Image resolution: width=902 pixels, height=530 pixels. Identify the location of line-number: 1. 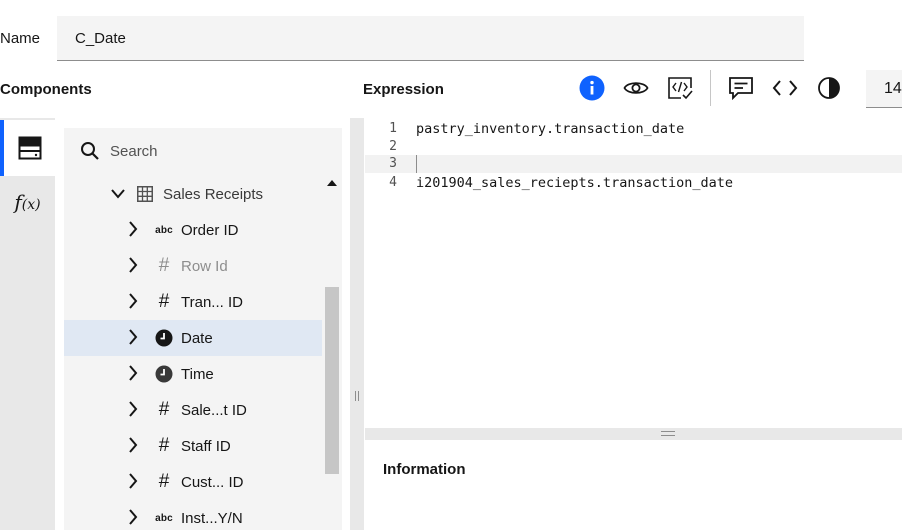
(393, 128).